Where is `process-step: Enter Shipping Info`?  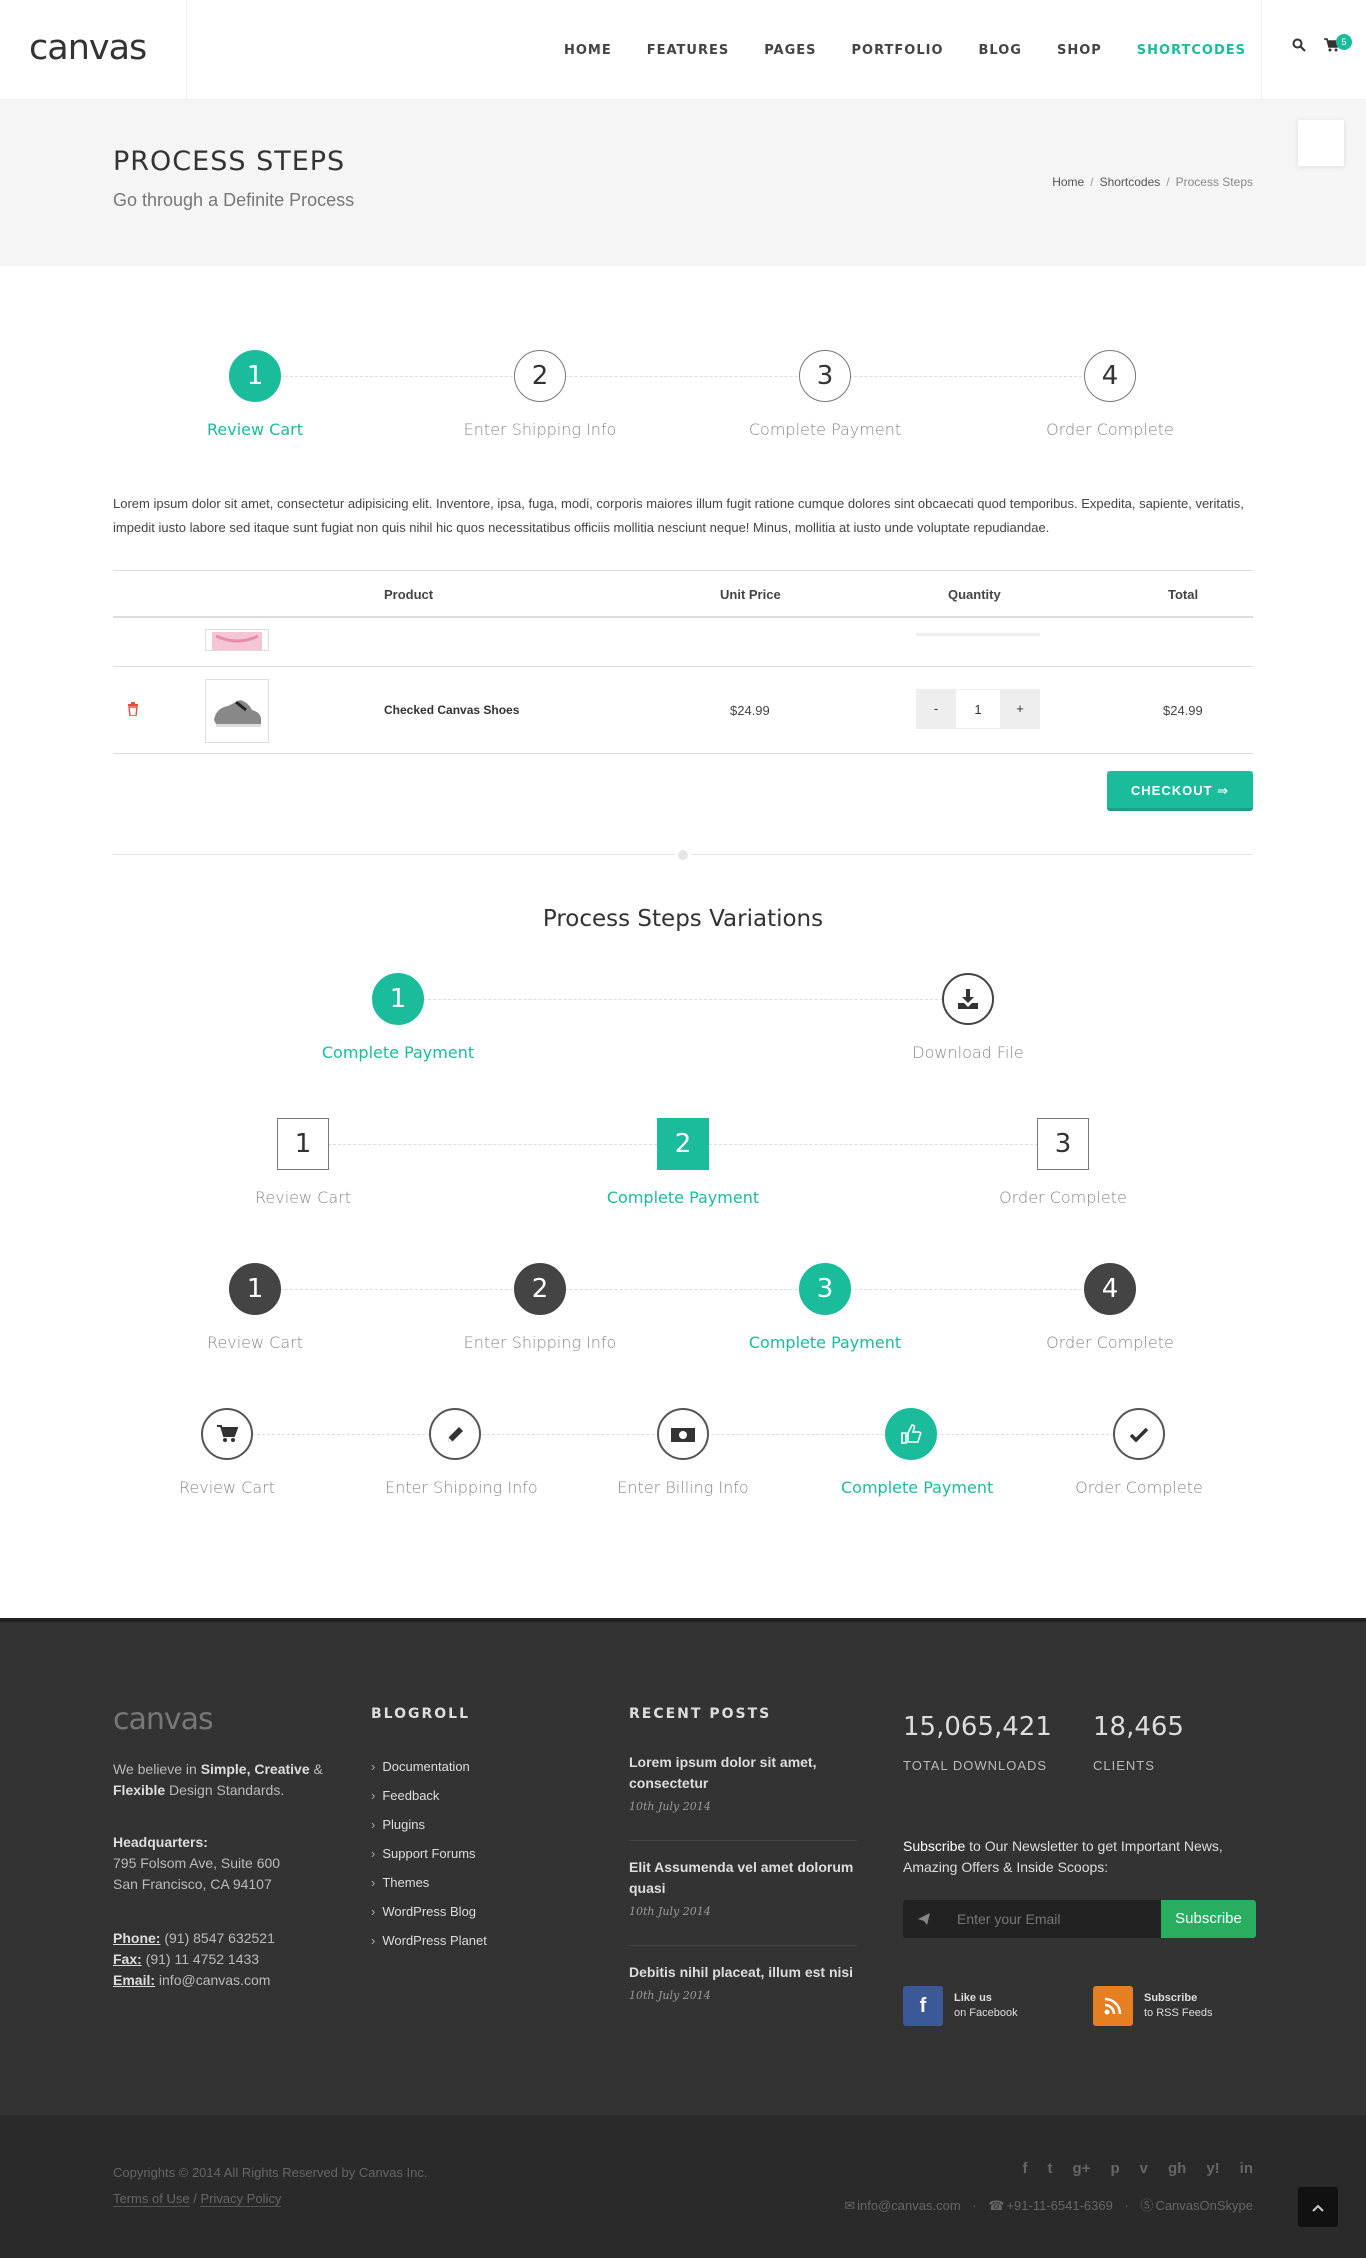 process-step: Enter Shipping Info is located at coordinates (461, 1452).